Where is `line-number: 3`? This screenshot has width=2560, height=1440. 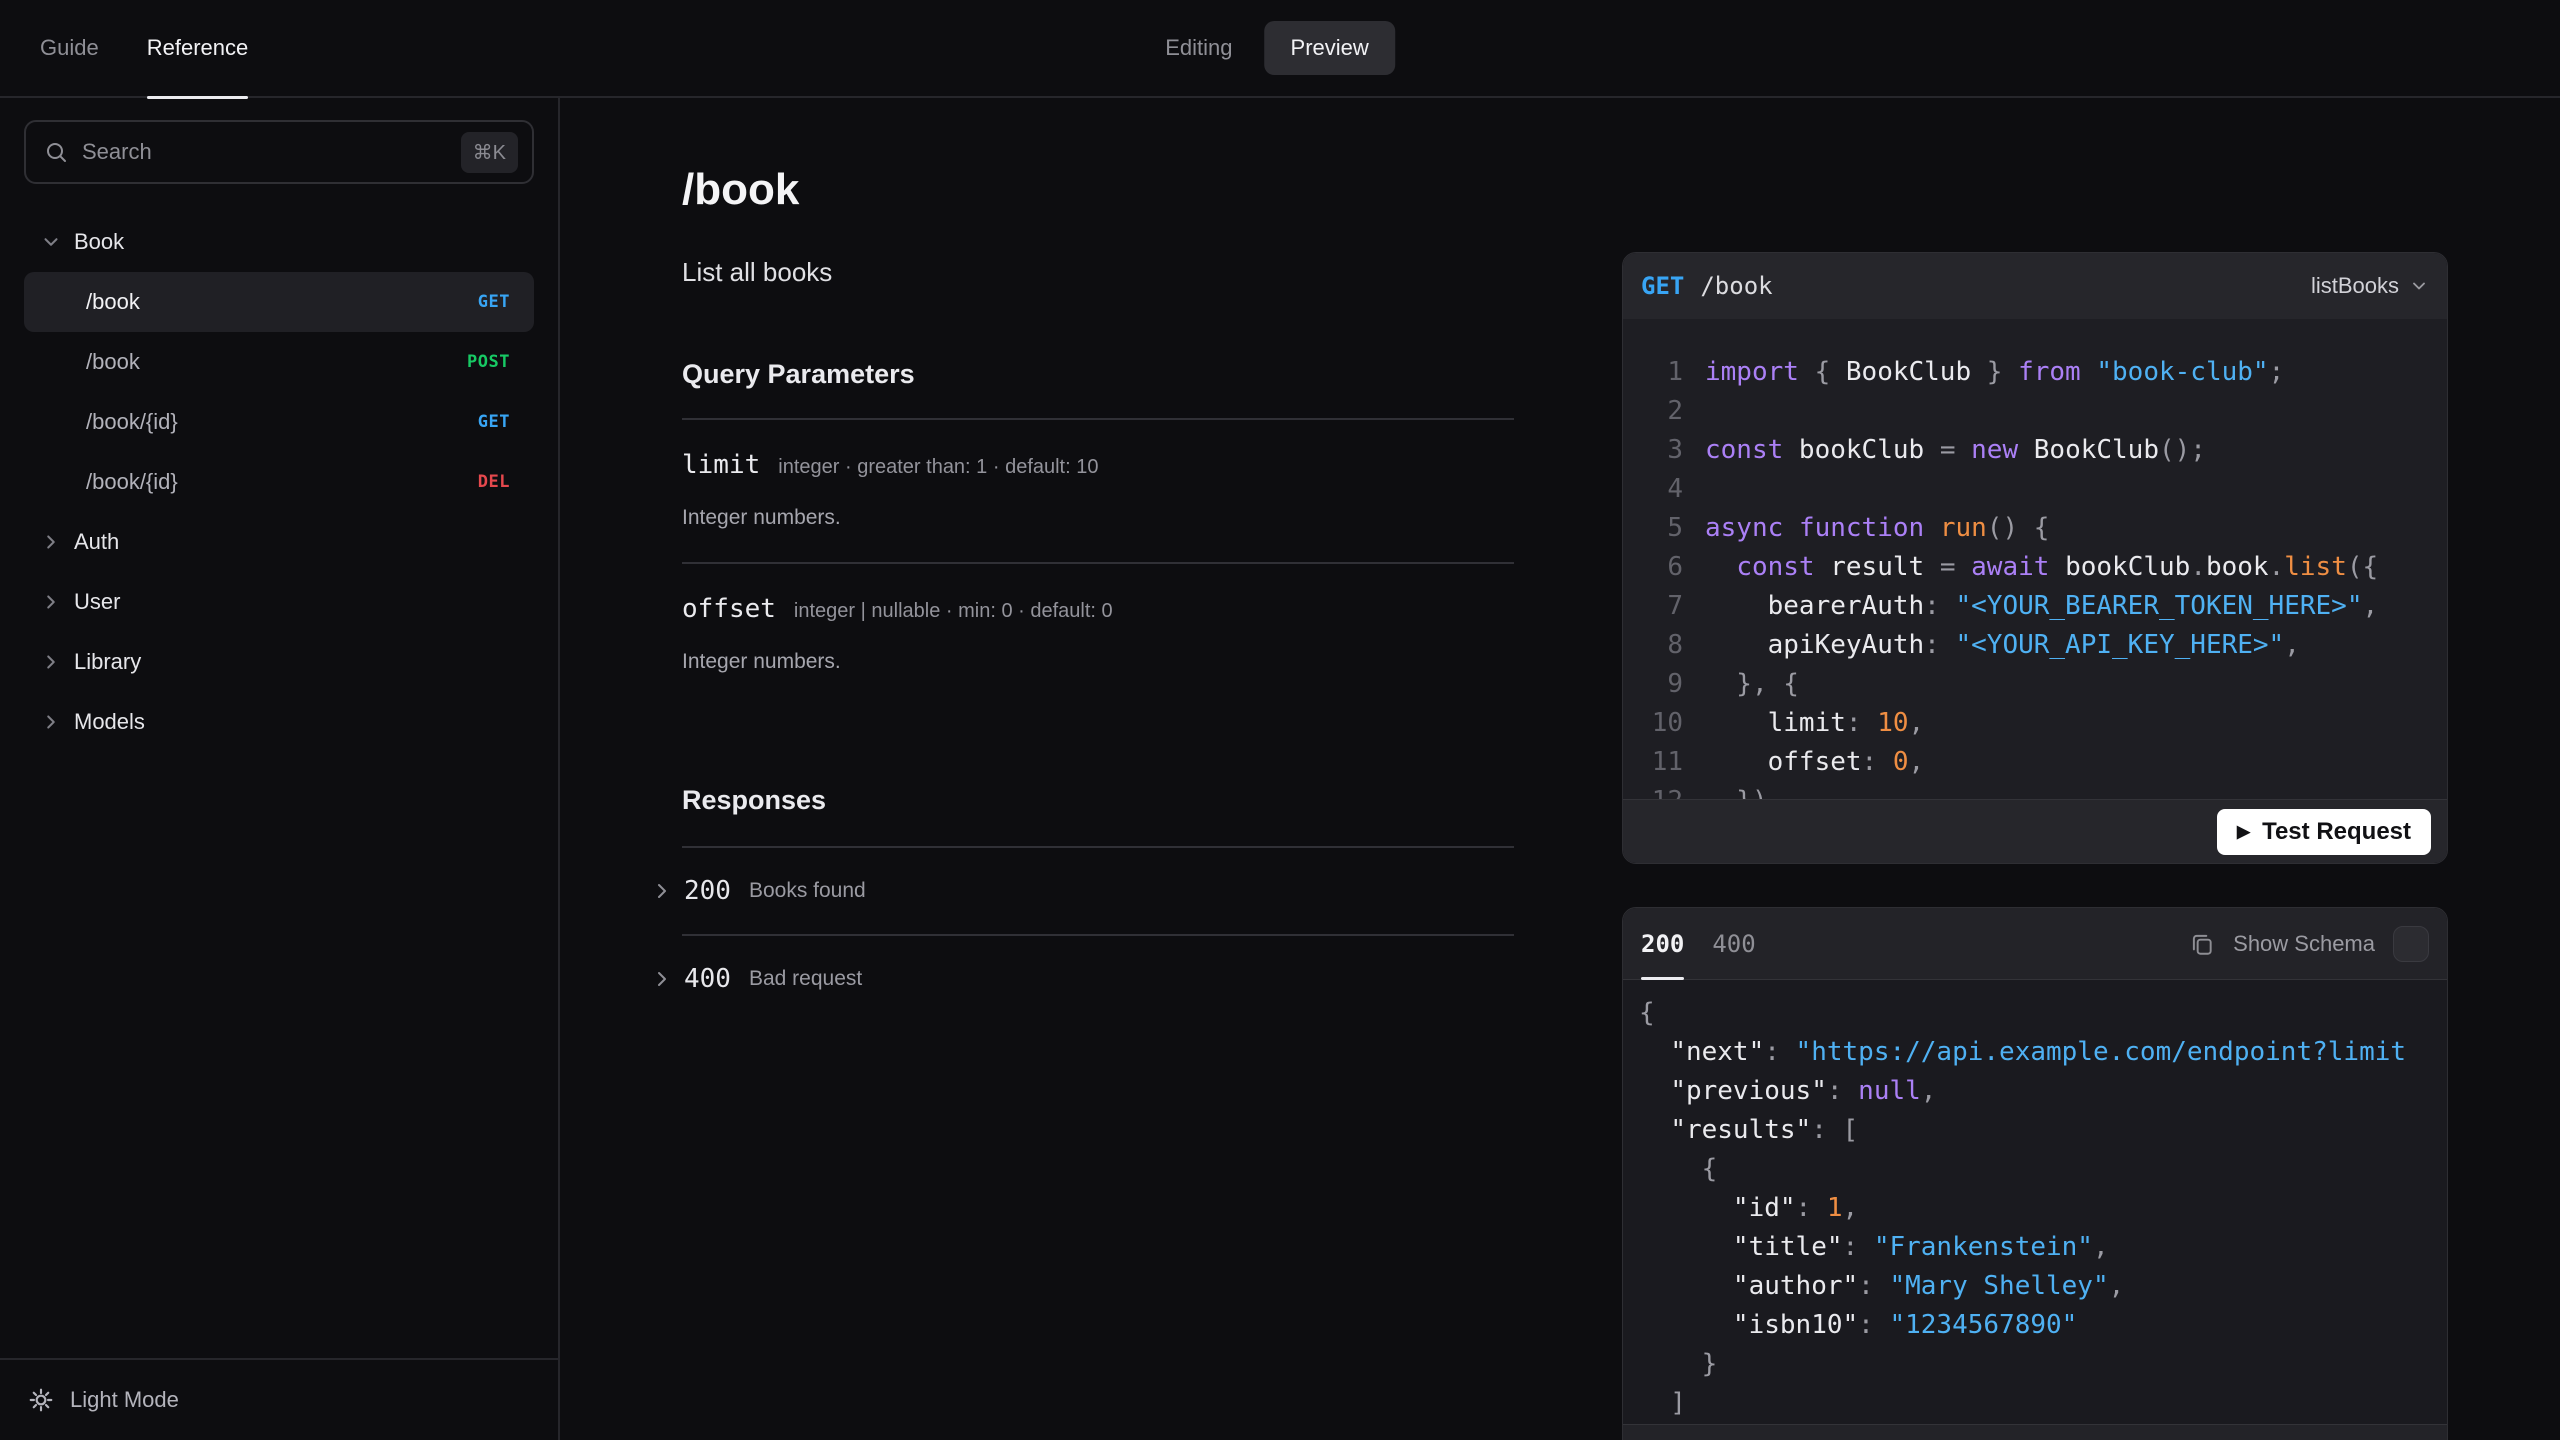 line-number: 3 is located at coordinates (1675, 450).